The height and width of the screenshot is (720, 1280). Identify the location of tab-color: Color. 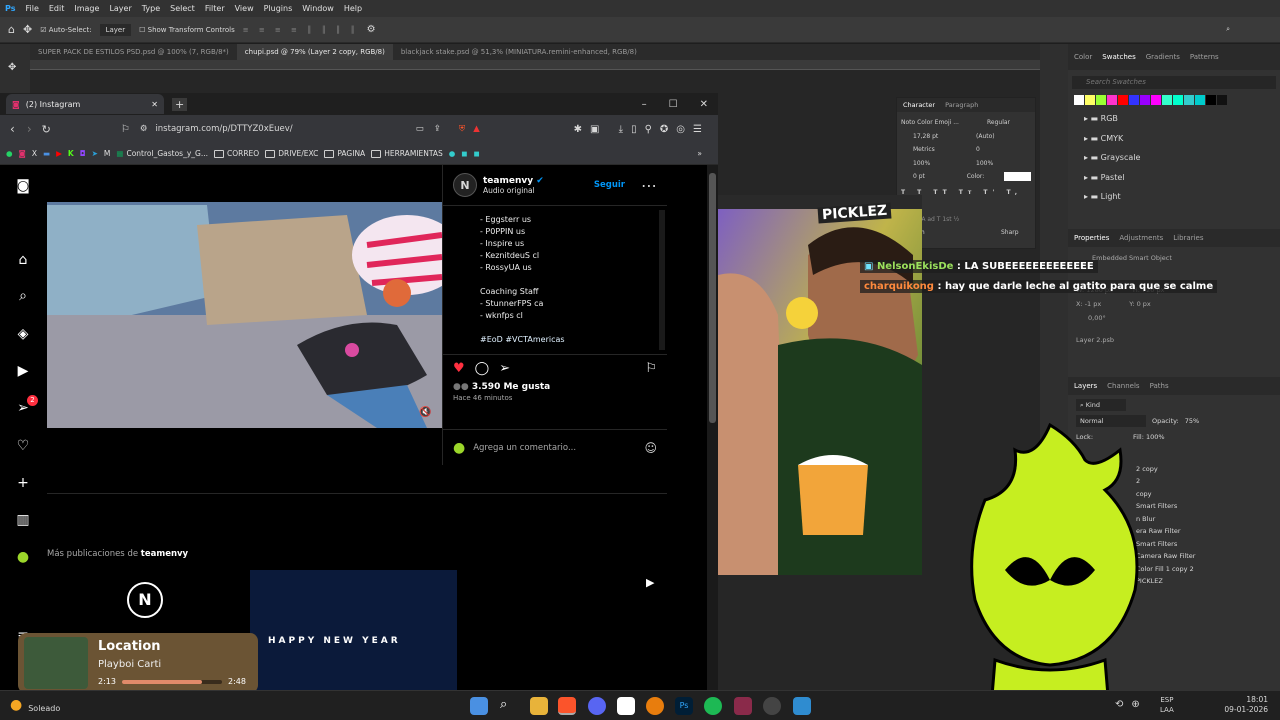
(1083, 57).